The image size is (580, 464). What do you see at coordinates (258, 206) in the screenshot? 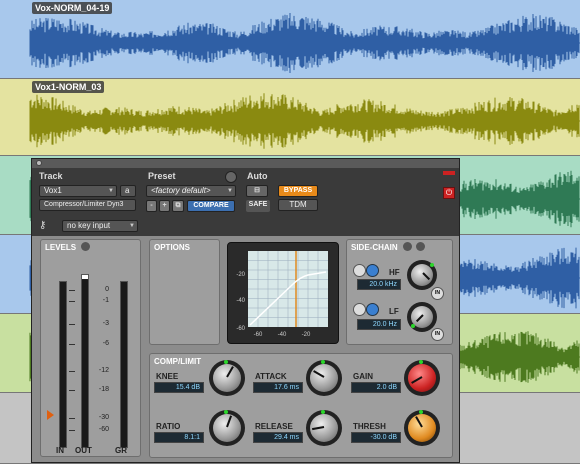
I see `safe-button: SAFE` at bounding box center [258, 206].